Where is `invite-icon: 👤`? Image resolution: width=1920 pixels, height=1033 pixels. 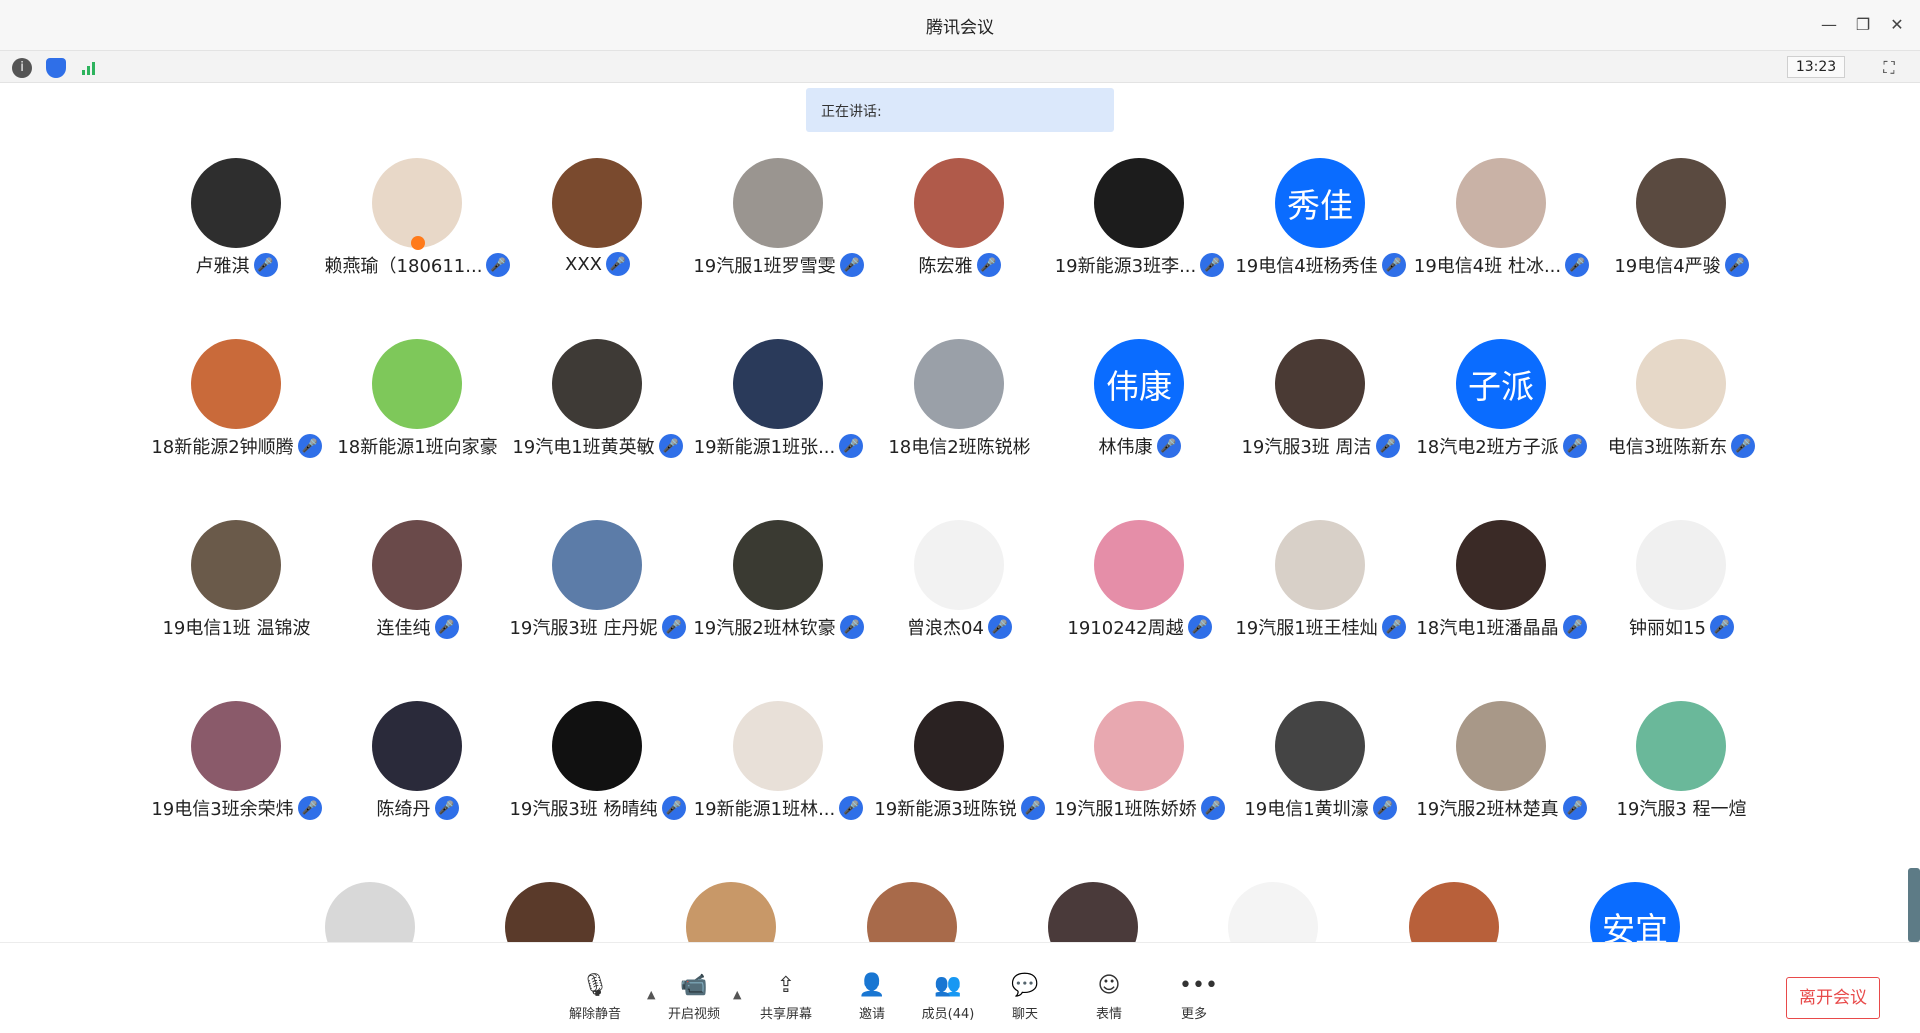 invite-icon: 👤 is located at coordinates (872, 985).